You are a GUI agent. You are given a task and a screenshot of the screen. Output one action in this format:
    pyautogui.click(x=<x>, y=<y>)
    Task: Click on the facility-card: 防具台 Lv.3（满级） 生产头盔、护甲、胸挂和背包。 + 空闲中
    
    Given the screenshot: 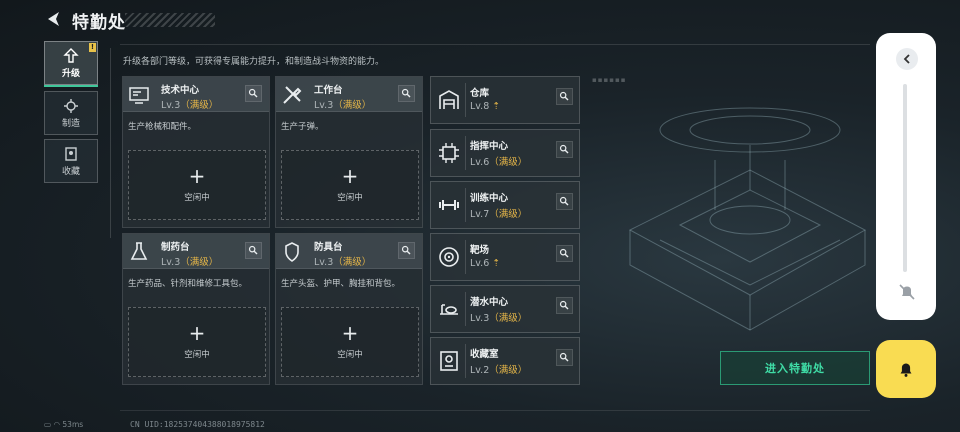 What is the action you would take?
    pyautogui.click(x=349, y=309)
    